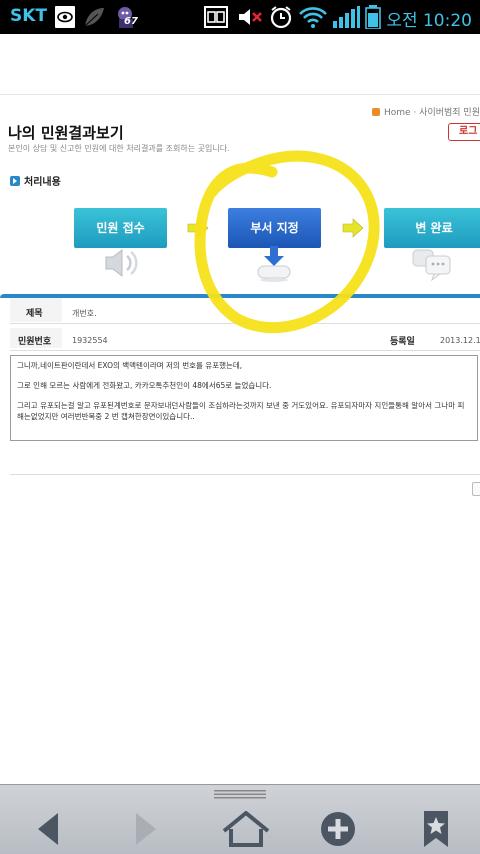  What do you see at coordinates (274, 228) in the screenshot?
I see `step-department-assigned: 부서 지정` at bounding box center [274, 228].